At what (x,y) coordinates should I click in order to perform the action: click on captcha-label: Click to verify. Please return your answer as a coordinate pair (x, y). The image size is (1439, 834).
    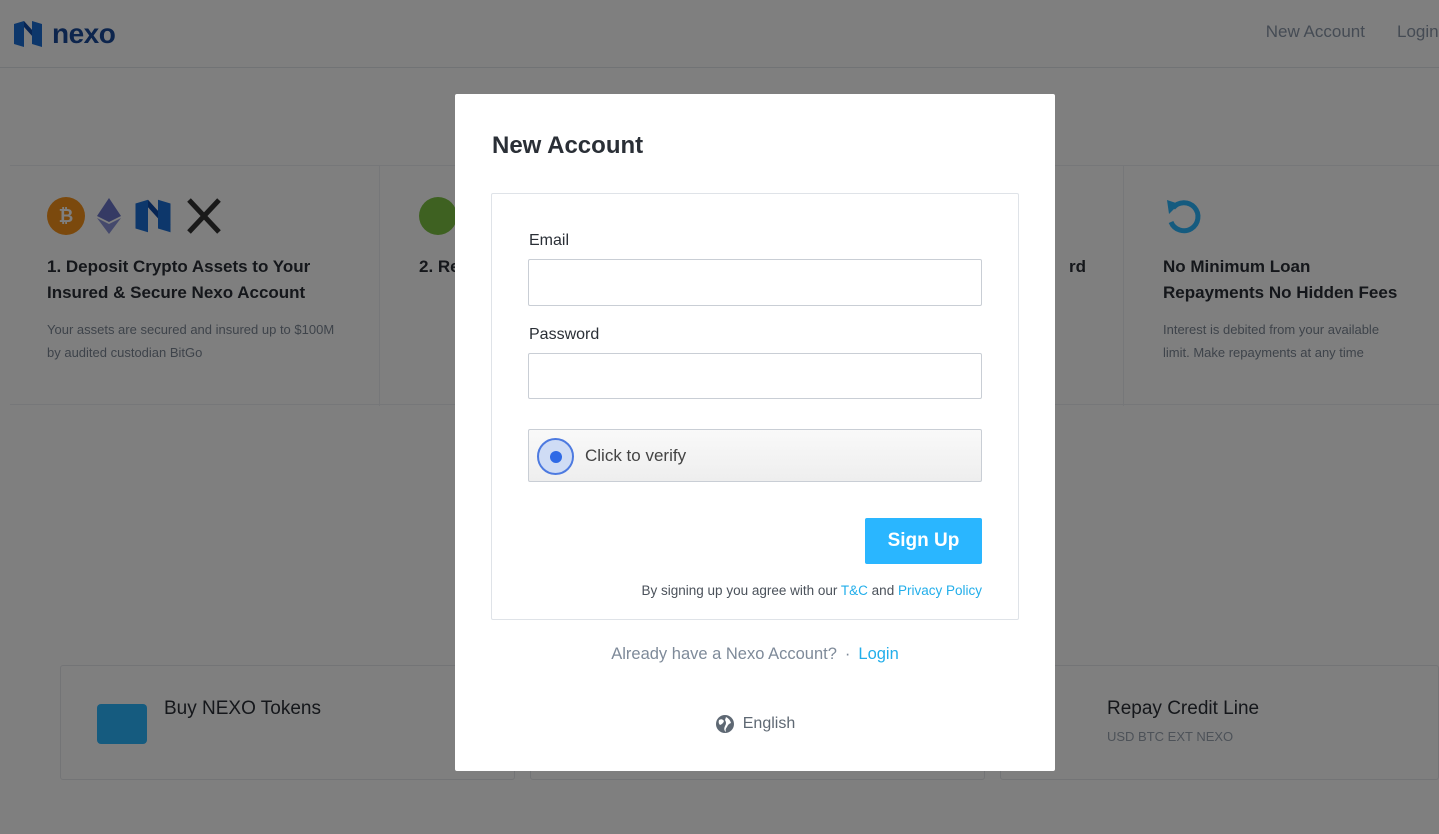
    Looking at the image, I should click on (636, 455).